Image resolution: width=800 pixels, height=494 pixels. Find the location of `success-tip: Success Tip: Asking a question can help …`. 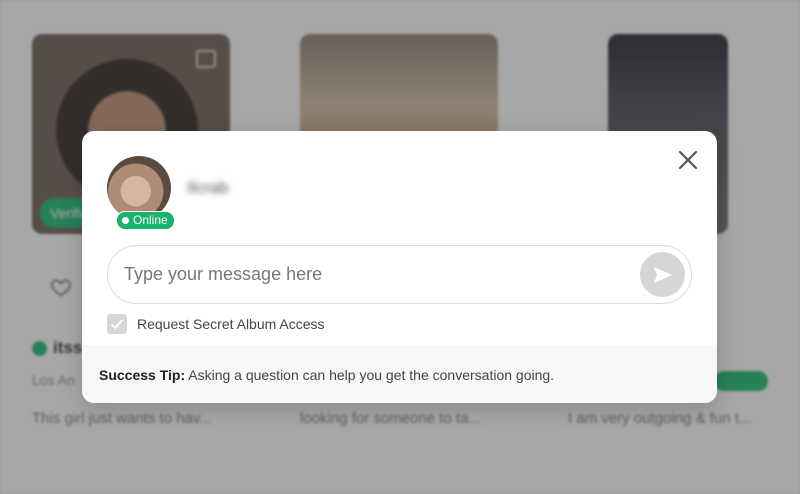

success-tip: Success Tip: Asking a question can help … is located at coordinates (326, 375).